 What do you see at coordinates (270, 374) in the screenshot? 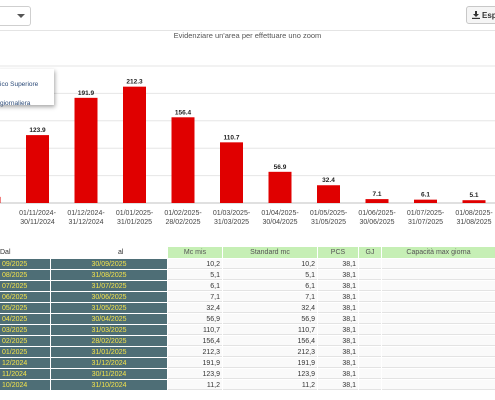
I see `cell-standard-mc: 123,9` at bounding box center [270, 374].